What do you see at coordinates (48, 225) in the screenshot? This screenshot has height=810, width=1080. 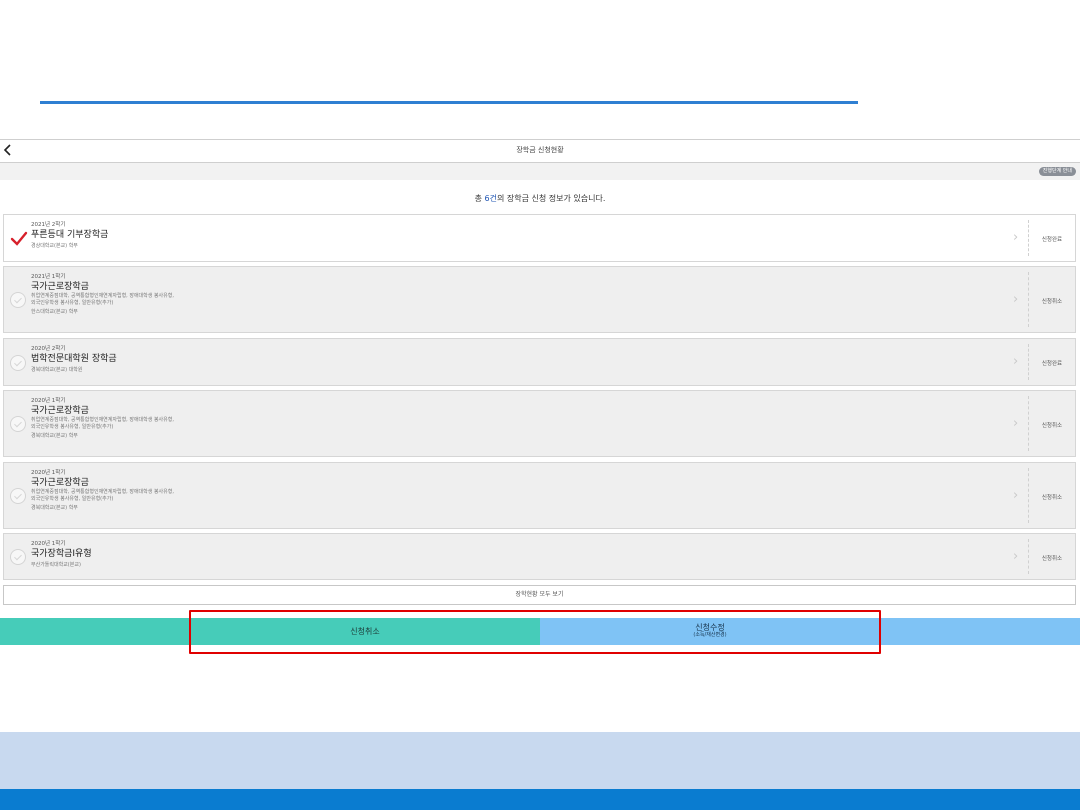 I see `card-term: 2021년 2학기` at bounding box center [48, 225].